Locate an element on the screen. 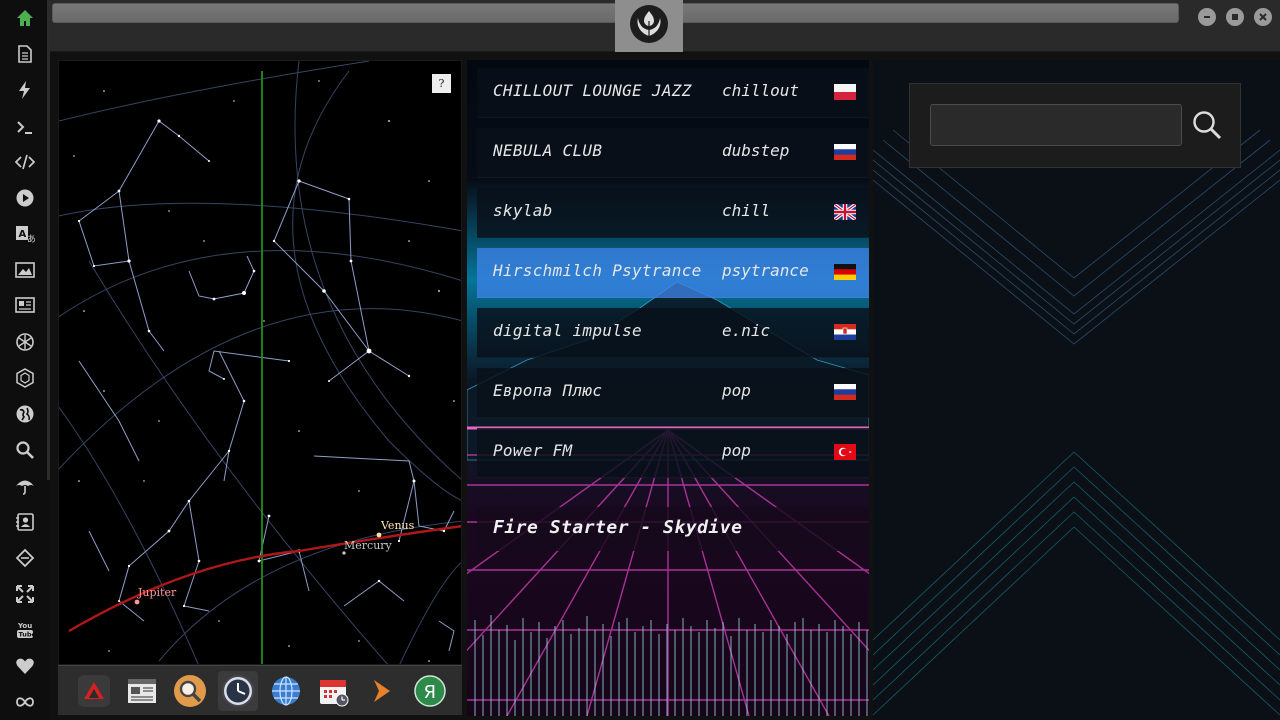 This screenshot has width=1280, height=720. close-button is located at coordinates (1263, 17).